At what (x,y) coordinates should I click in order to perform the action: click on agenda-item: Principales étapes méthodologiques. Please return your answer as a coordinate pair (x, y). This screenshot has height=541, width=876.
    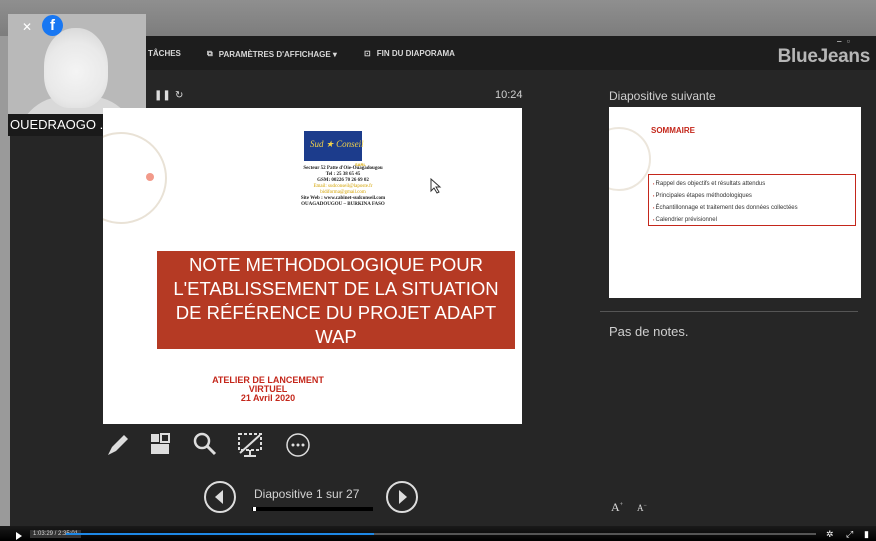
    Looking at the image, I should click on (754, 196).